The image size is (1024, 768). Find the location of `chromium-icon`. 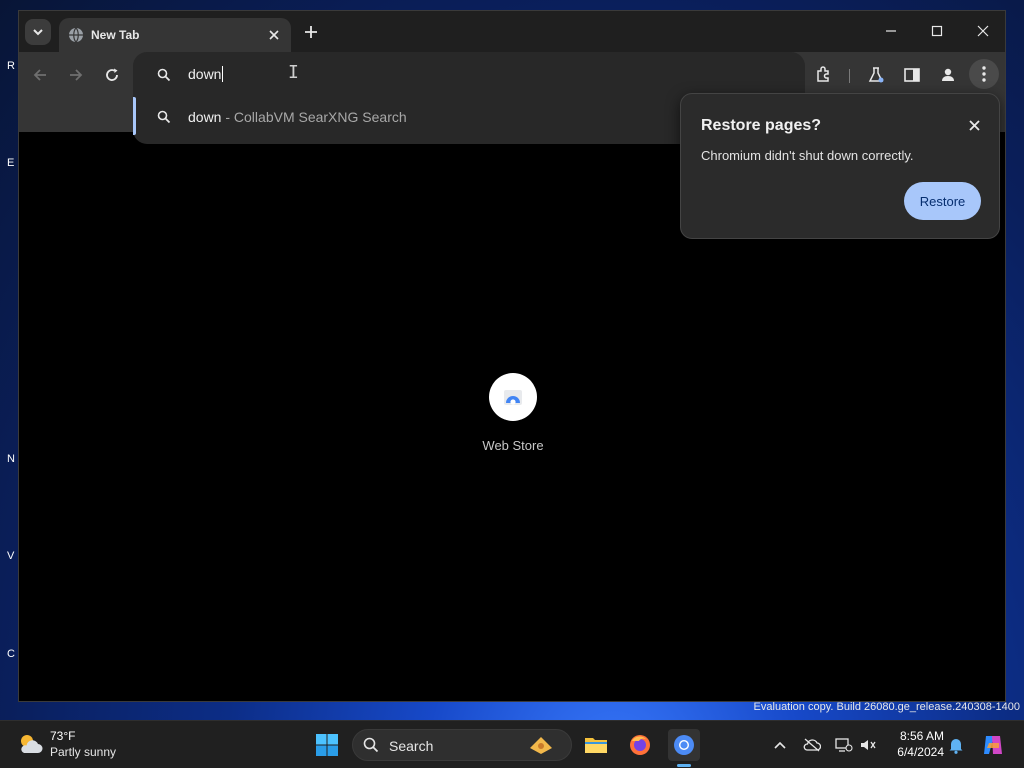

chromium-icon is located at coordinates (684, 745).